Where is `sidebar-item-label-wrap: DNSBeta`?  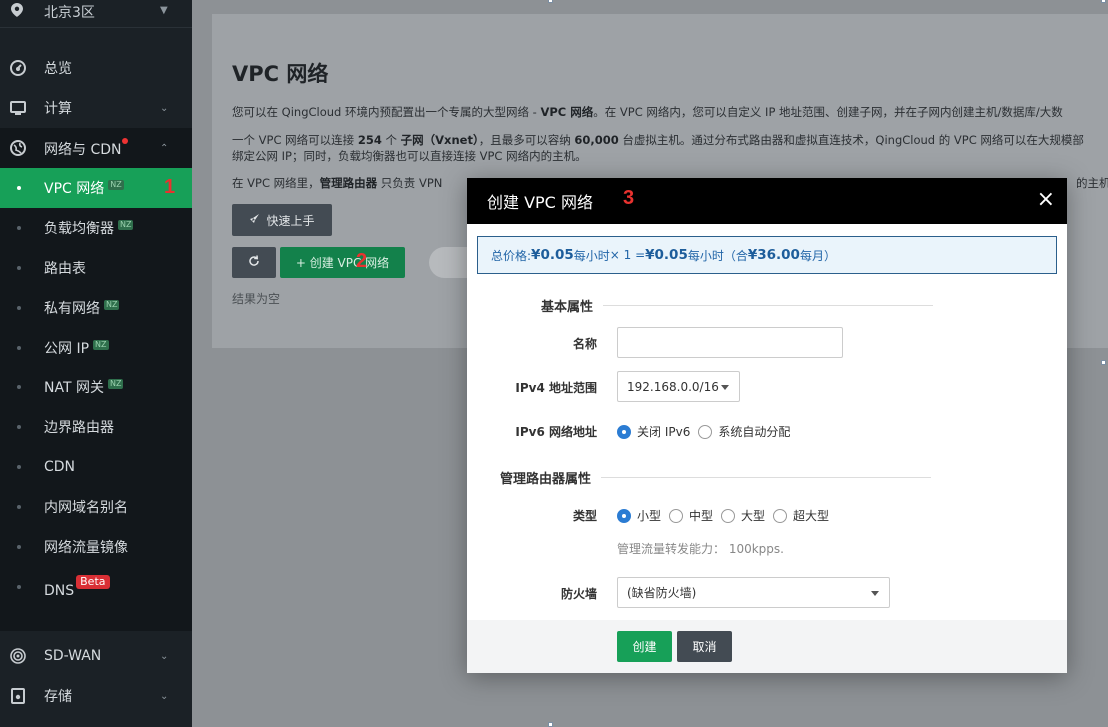 sidebar-item-label-wrap: DNSBeta is located at coordinates (77, 587).